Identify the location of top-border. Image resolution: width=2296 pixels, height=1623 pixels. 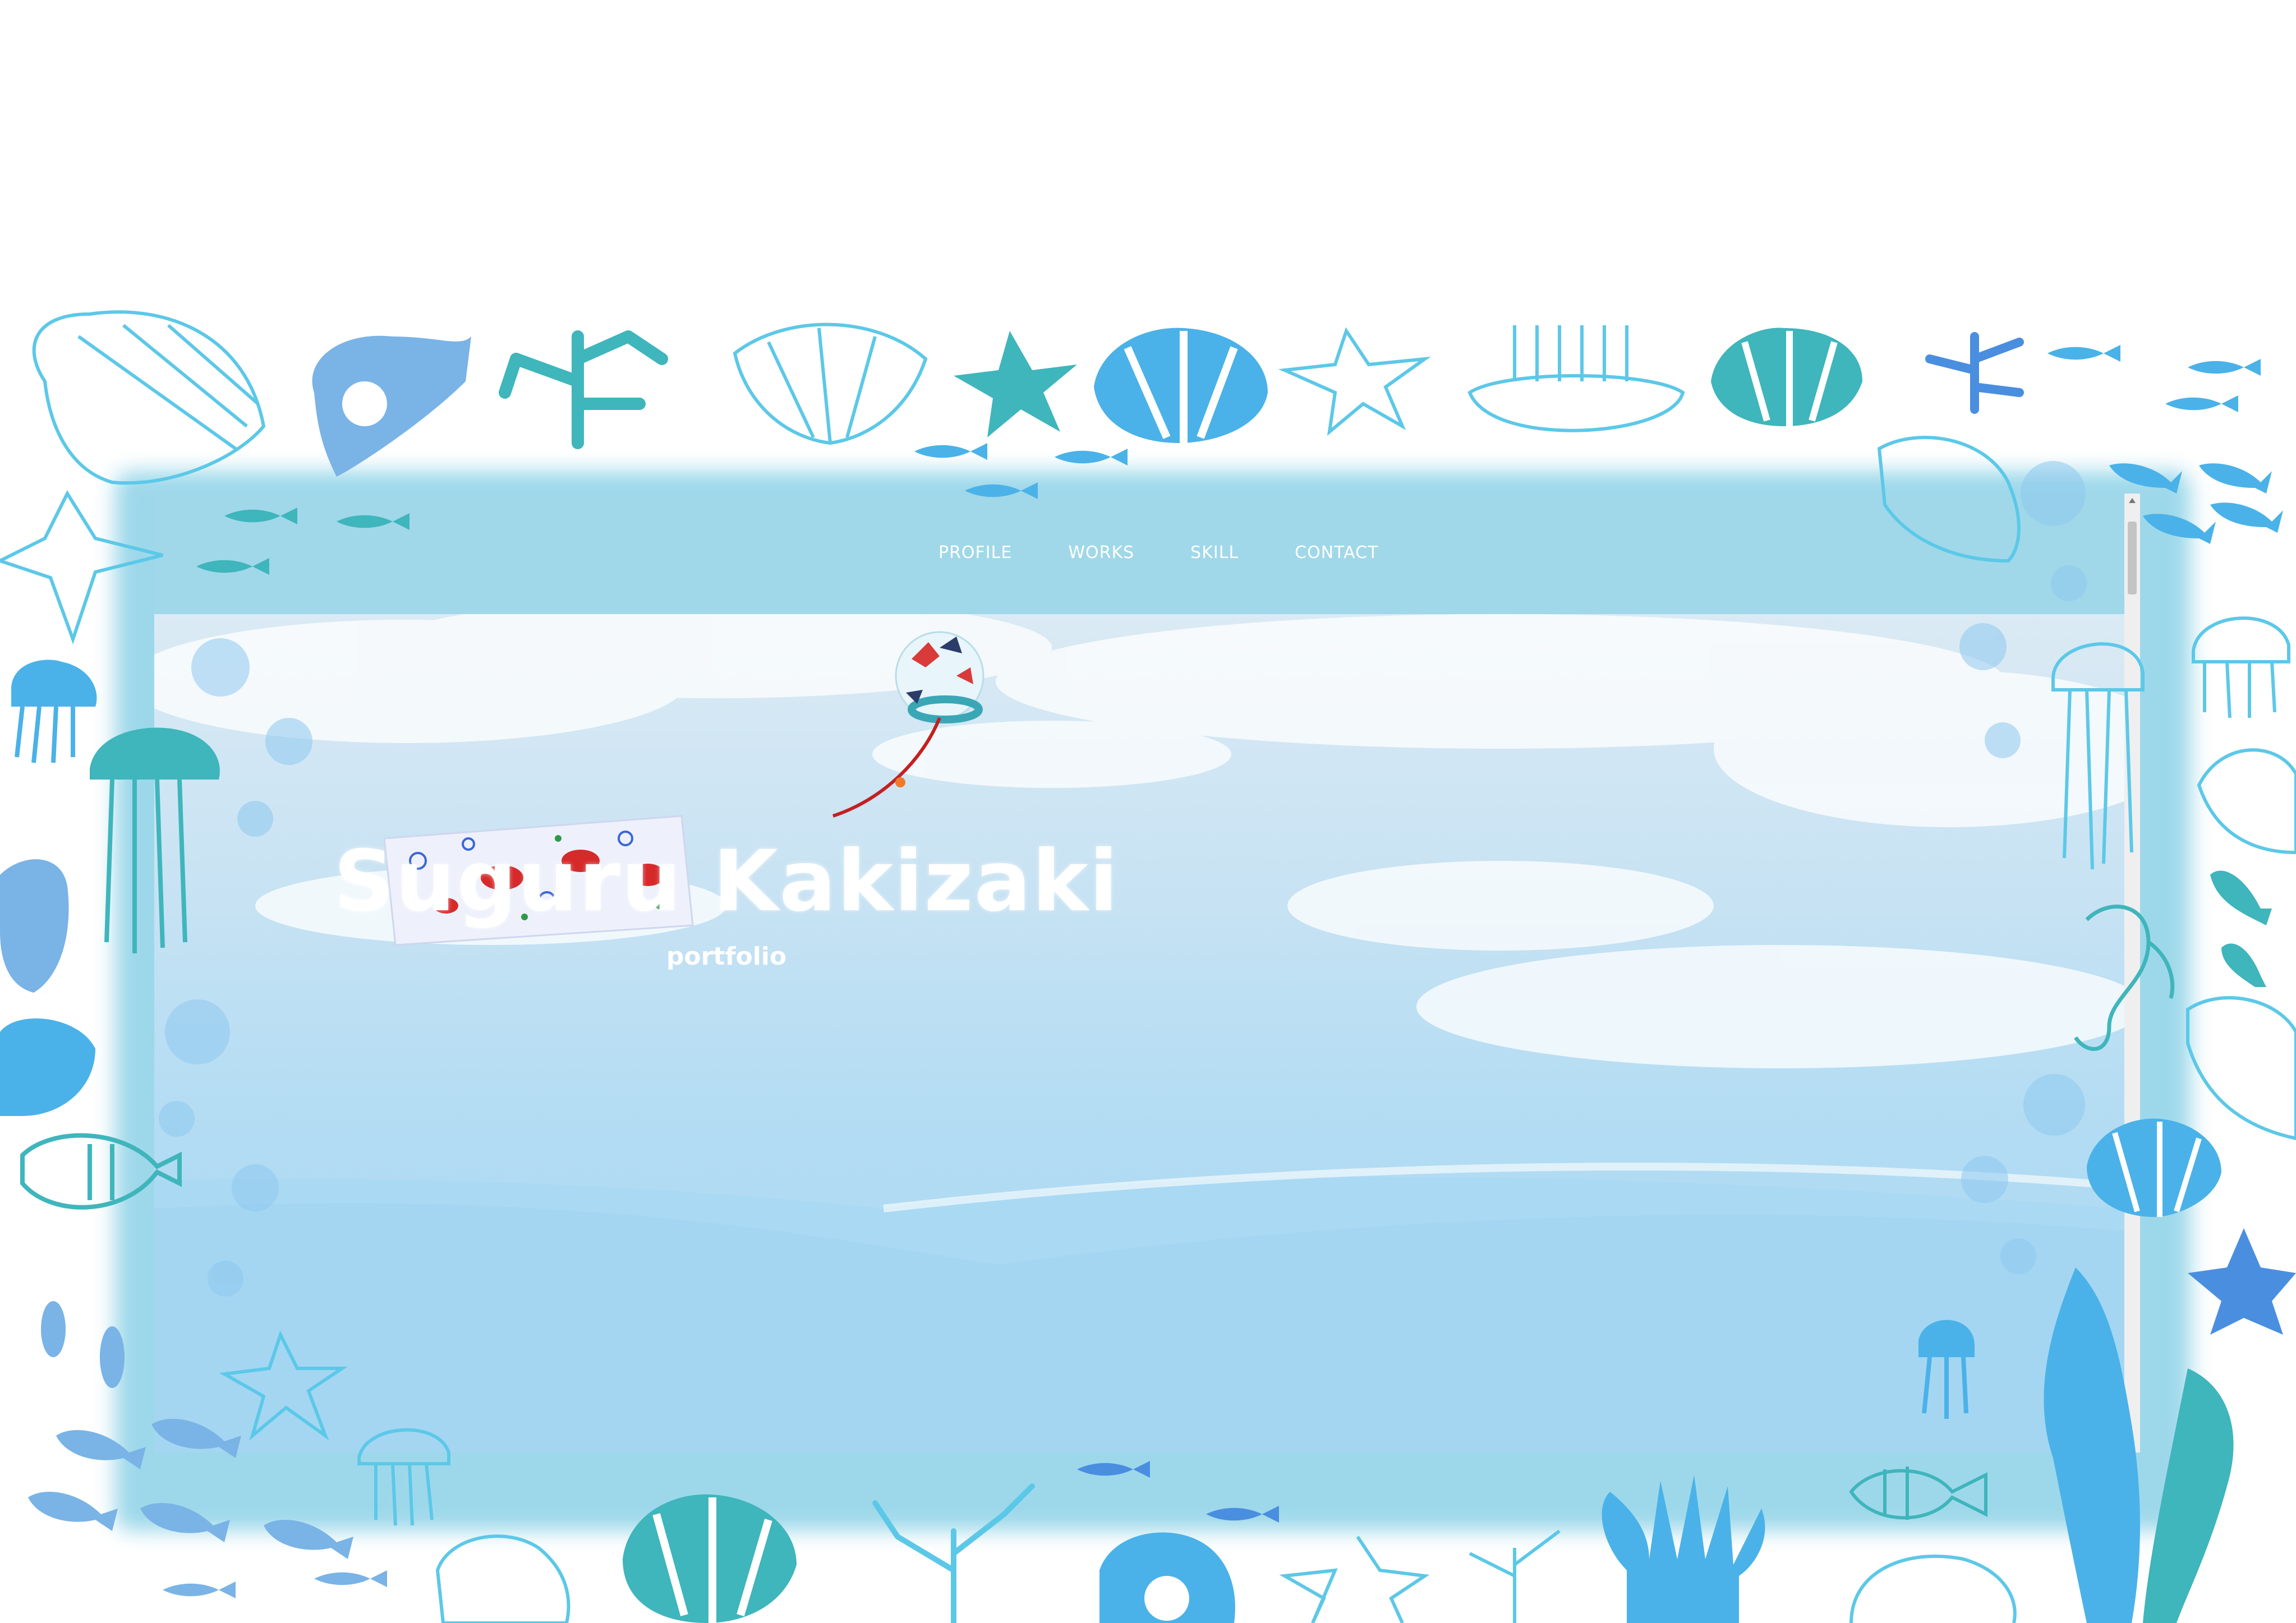
(1146, 404).